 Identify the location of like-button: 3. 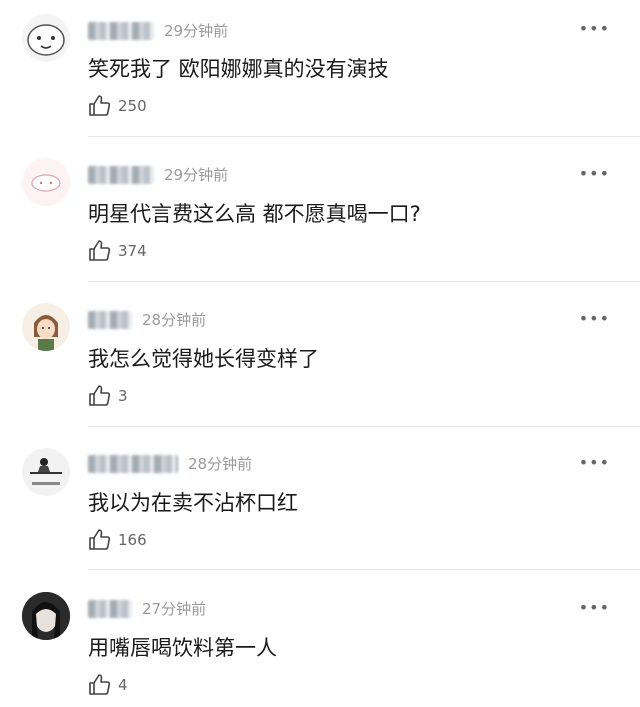
(108, 396).